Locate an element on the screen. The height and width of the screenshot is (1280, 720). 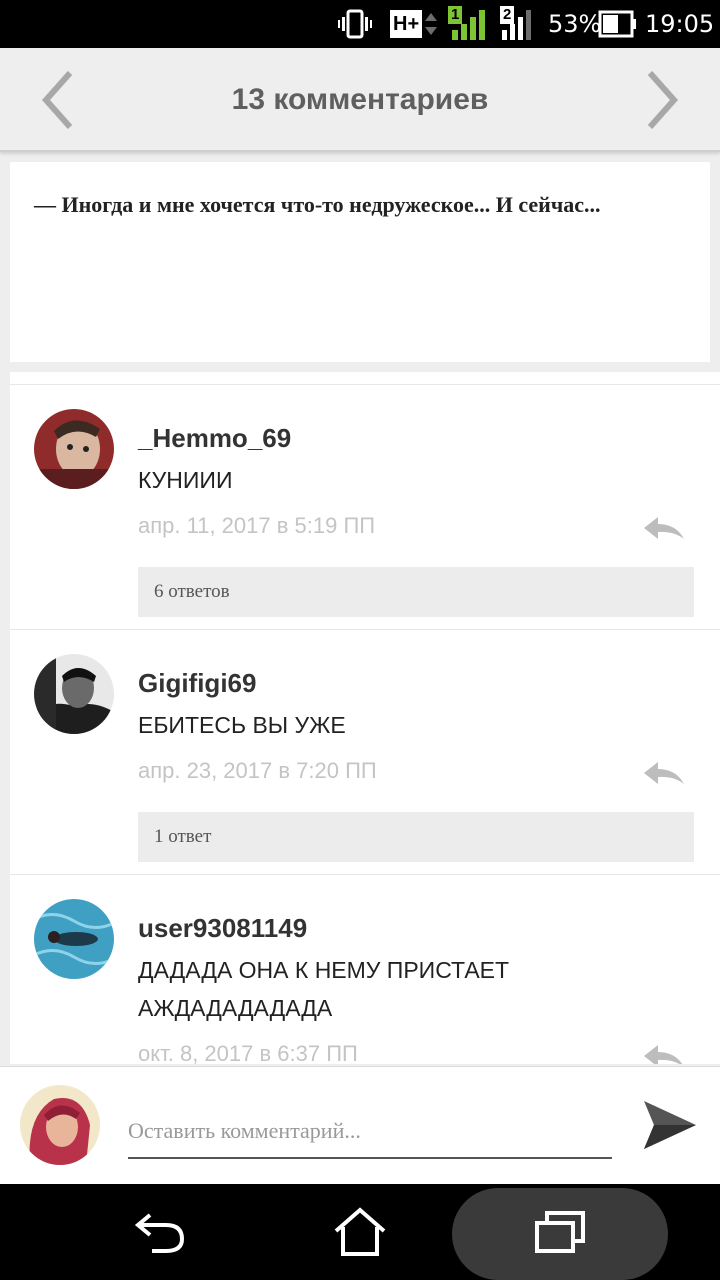
comment-text: ЕБИТЕСЬ ВЫ УЖЕ is located at coordinates (242, 725).